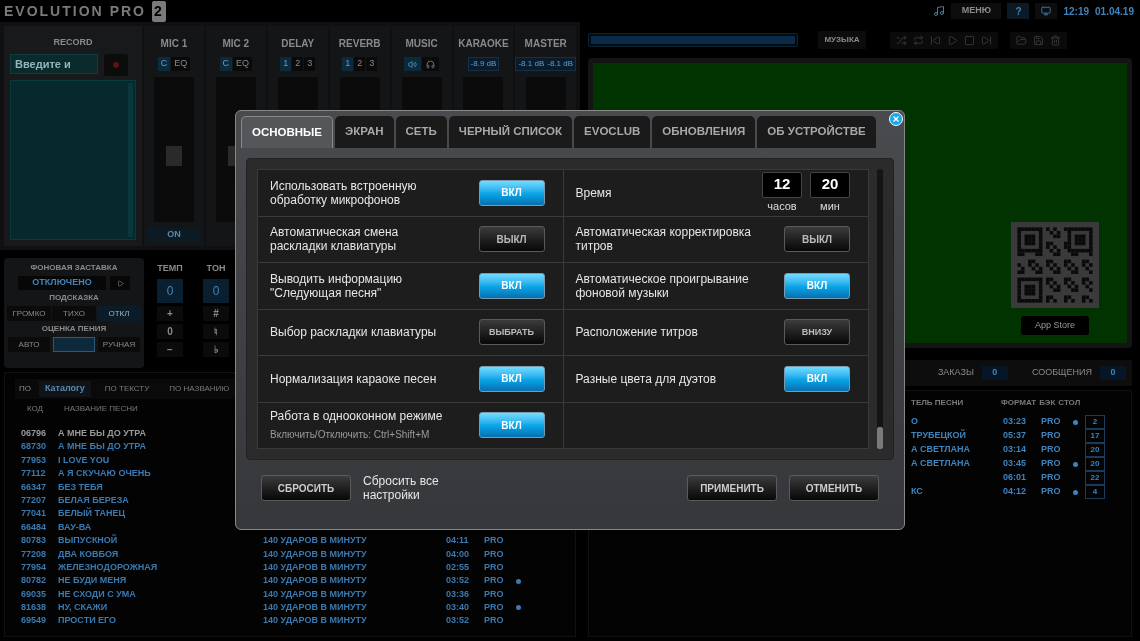 The width and height of the screenshot is (1140, 641). I want to click on queue-row: КС 04:12 PRO 4, so click(1019, 492).